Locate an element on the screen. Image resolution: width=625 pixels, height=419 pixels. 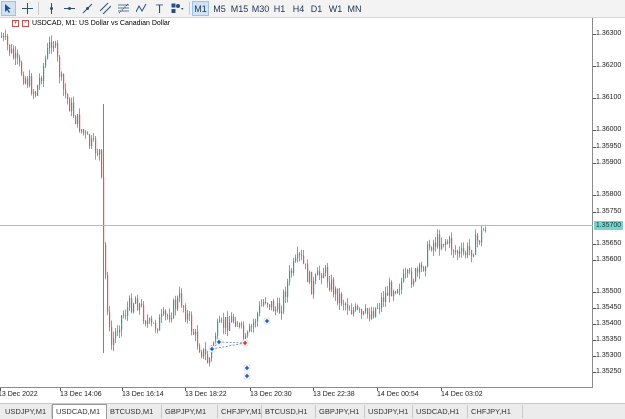
chart-tab-gbpjpy-m1: GBPJPY,M1 is located at coordinates (190, 411).